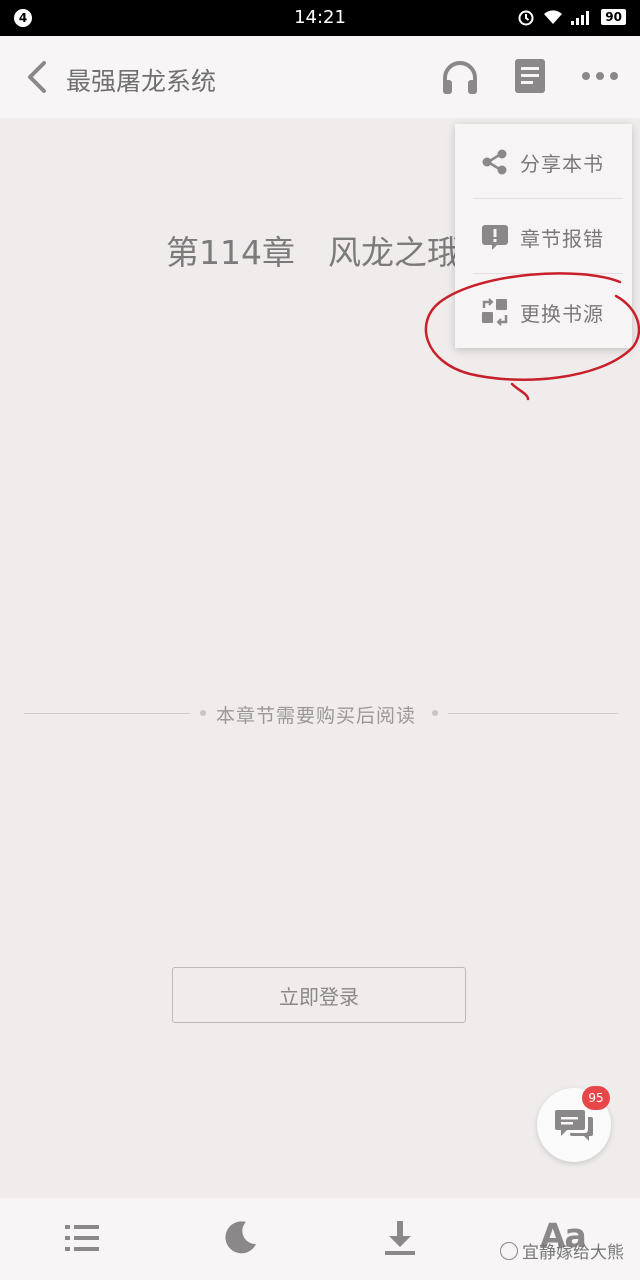 The image size is (640, 1280). I want to click on headphones-icon, so click(460, 77).